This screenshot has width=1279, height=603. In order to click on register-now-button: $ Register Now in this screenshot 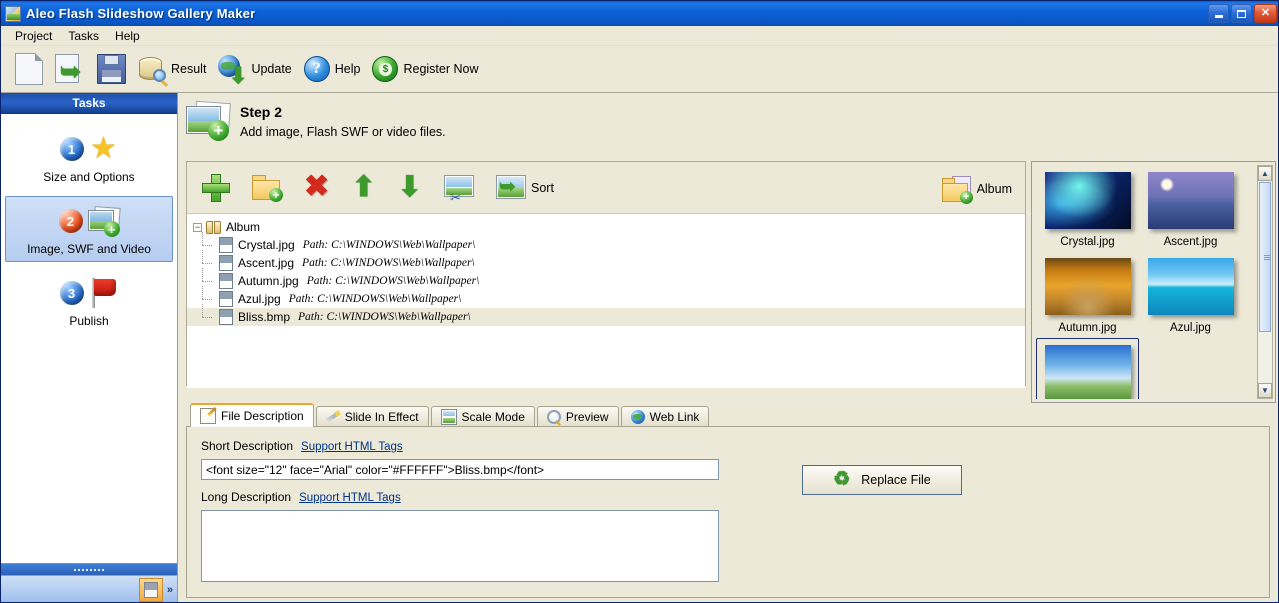, I will do `click(425, 69)`.